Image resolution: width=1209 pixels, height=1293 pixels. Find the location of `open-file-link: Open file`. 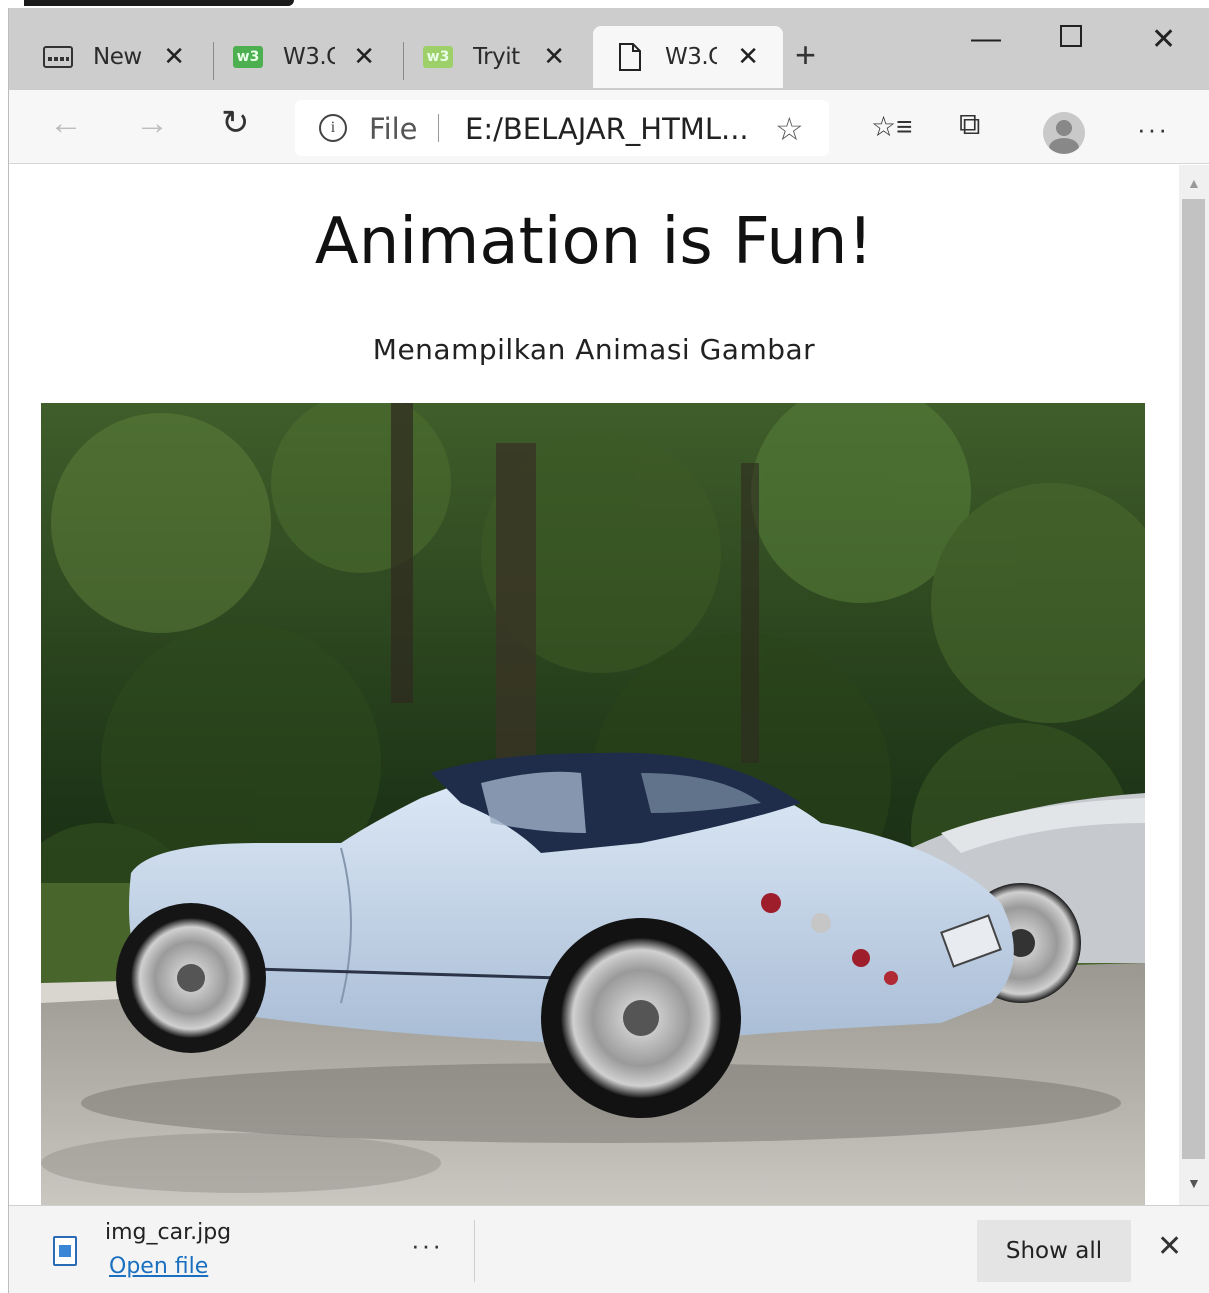

open-file-link: Open file is located at coordinates (158, 1266).